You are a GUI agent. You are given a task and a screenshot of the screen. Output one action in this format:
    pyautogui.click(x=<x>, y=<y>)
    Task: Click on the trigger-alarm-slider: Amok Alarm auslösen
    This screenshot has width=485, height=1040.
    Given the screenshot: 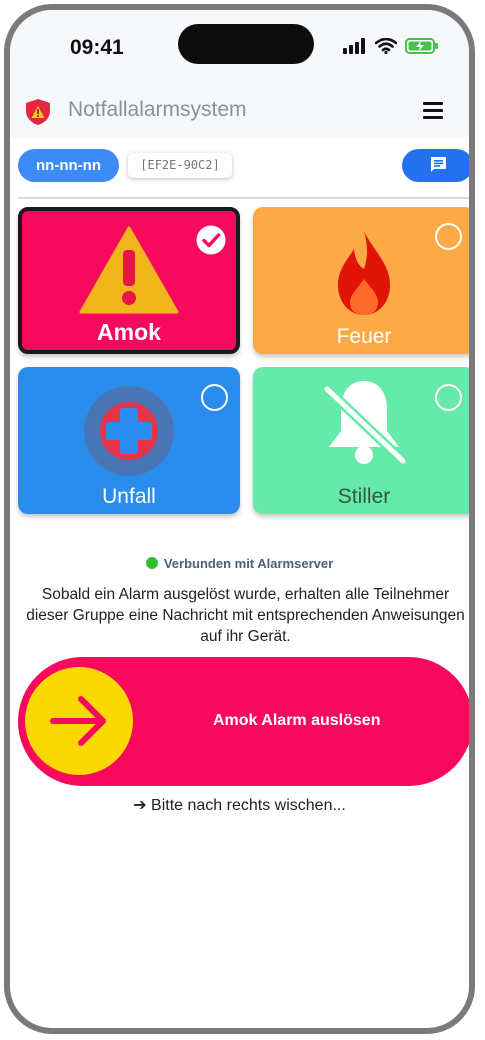 What is the action you would take?
    pyautogui.click(x=243, y=721)
    